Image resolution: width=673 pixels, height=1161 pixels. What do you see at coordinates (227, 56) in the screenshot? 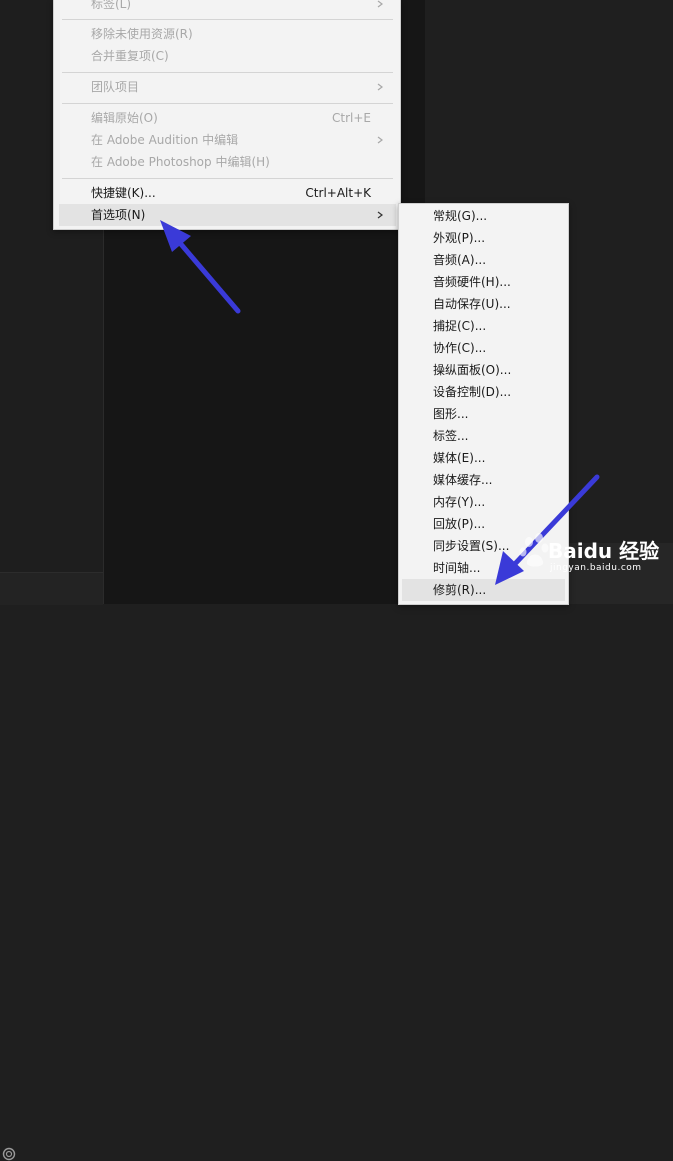
I see `menu-item-consolidate-duplicates: 合并重复项(C)` at bounding box center [227, 56].